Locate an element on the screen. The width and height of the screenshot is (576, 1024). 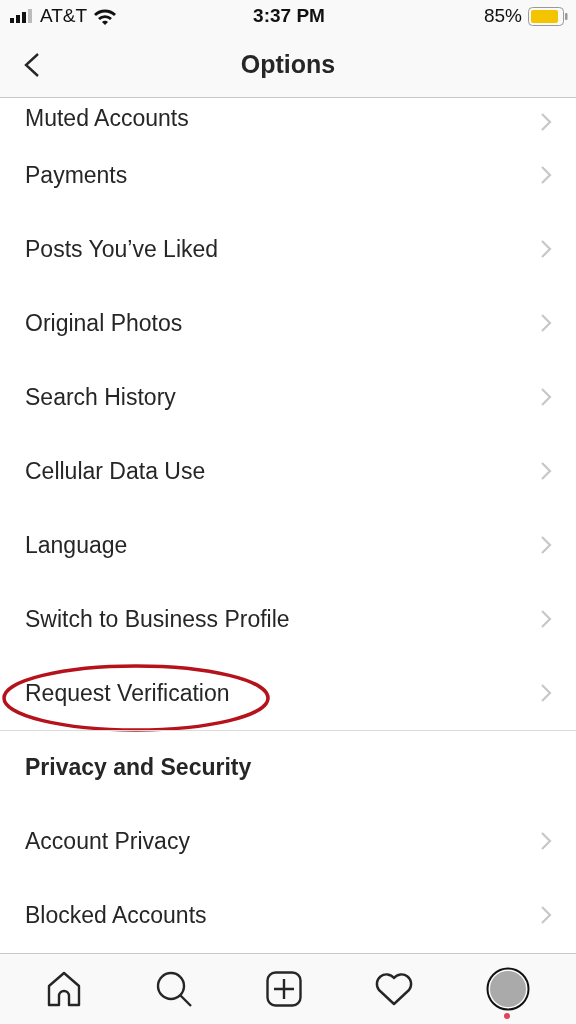
menu-item: Blocked Accounts is located at coordinates (282, 915).